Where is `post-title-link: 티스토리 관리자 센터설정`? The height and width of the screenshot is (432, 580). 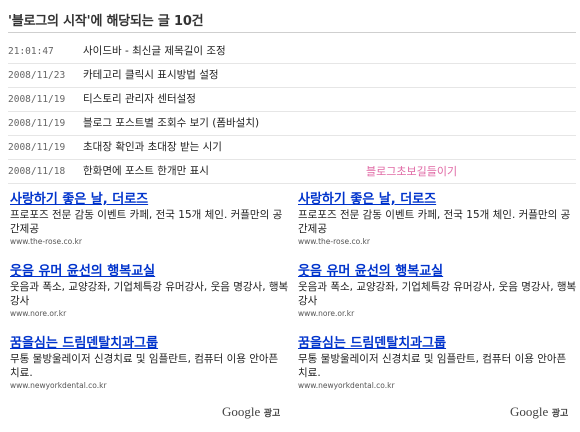
post-title-link: 티스토리 관리자 센터설정 is located at coordinates (139, 99).